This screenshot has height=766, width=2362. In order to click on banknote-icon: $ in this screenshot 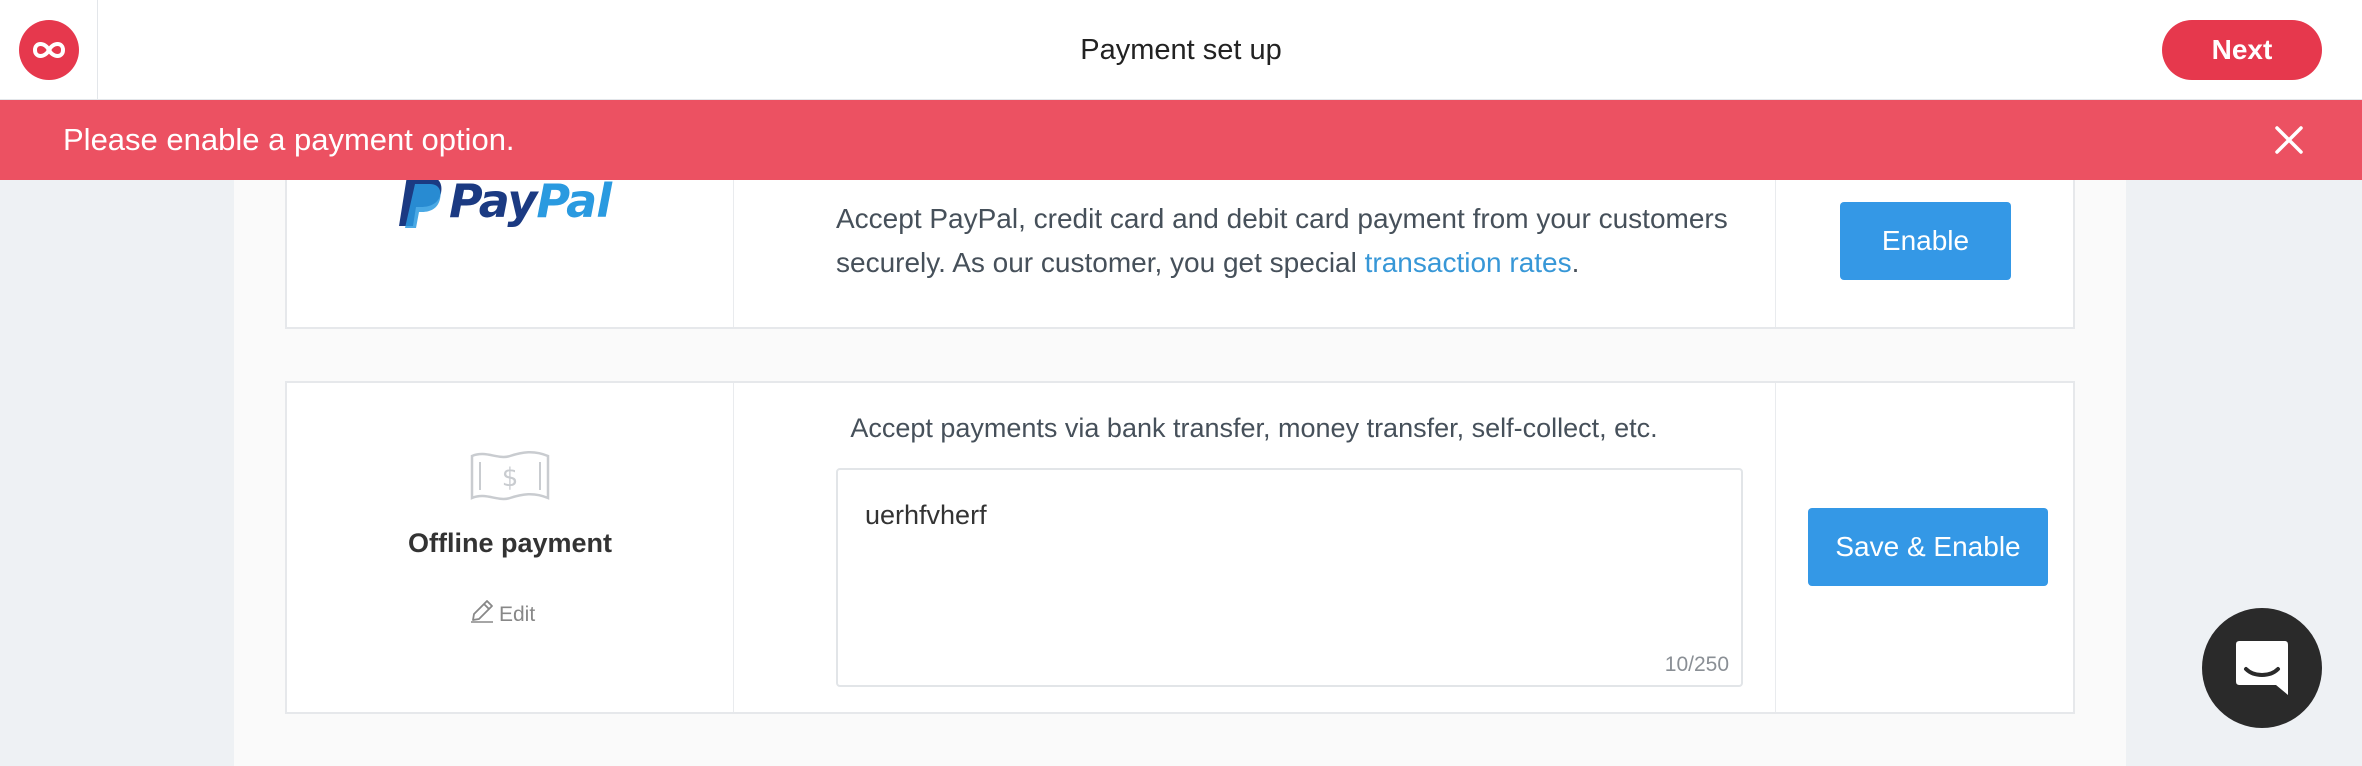, I will do `click(510, 476)`.